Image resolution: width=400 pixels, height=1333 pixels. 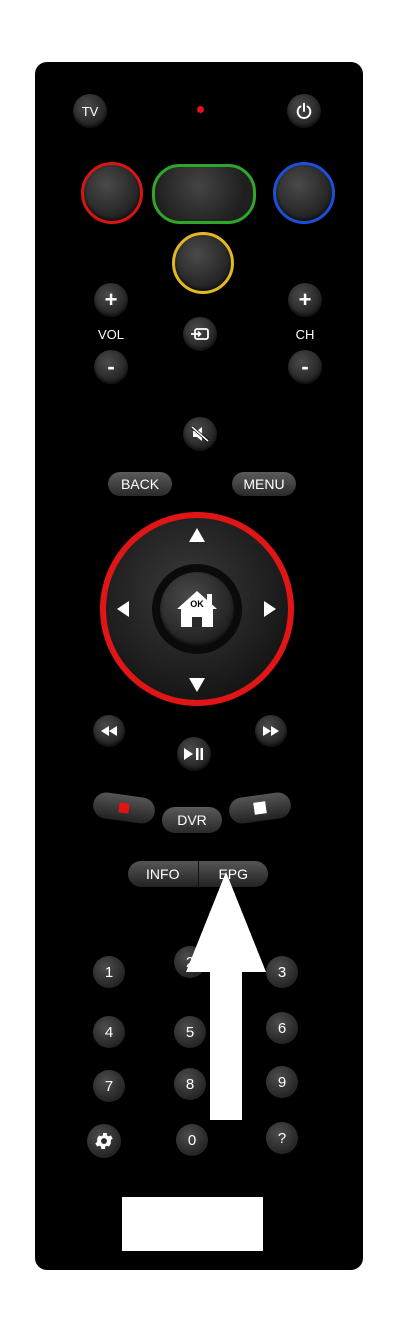 I want to click on rewind-button, so click(x=109, y=731).